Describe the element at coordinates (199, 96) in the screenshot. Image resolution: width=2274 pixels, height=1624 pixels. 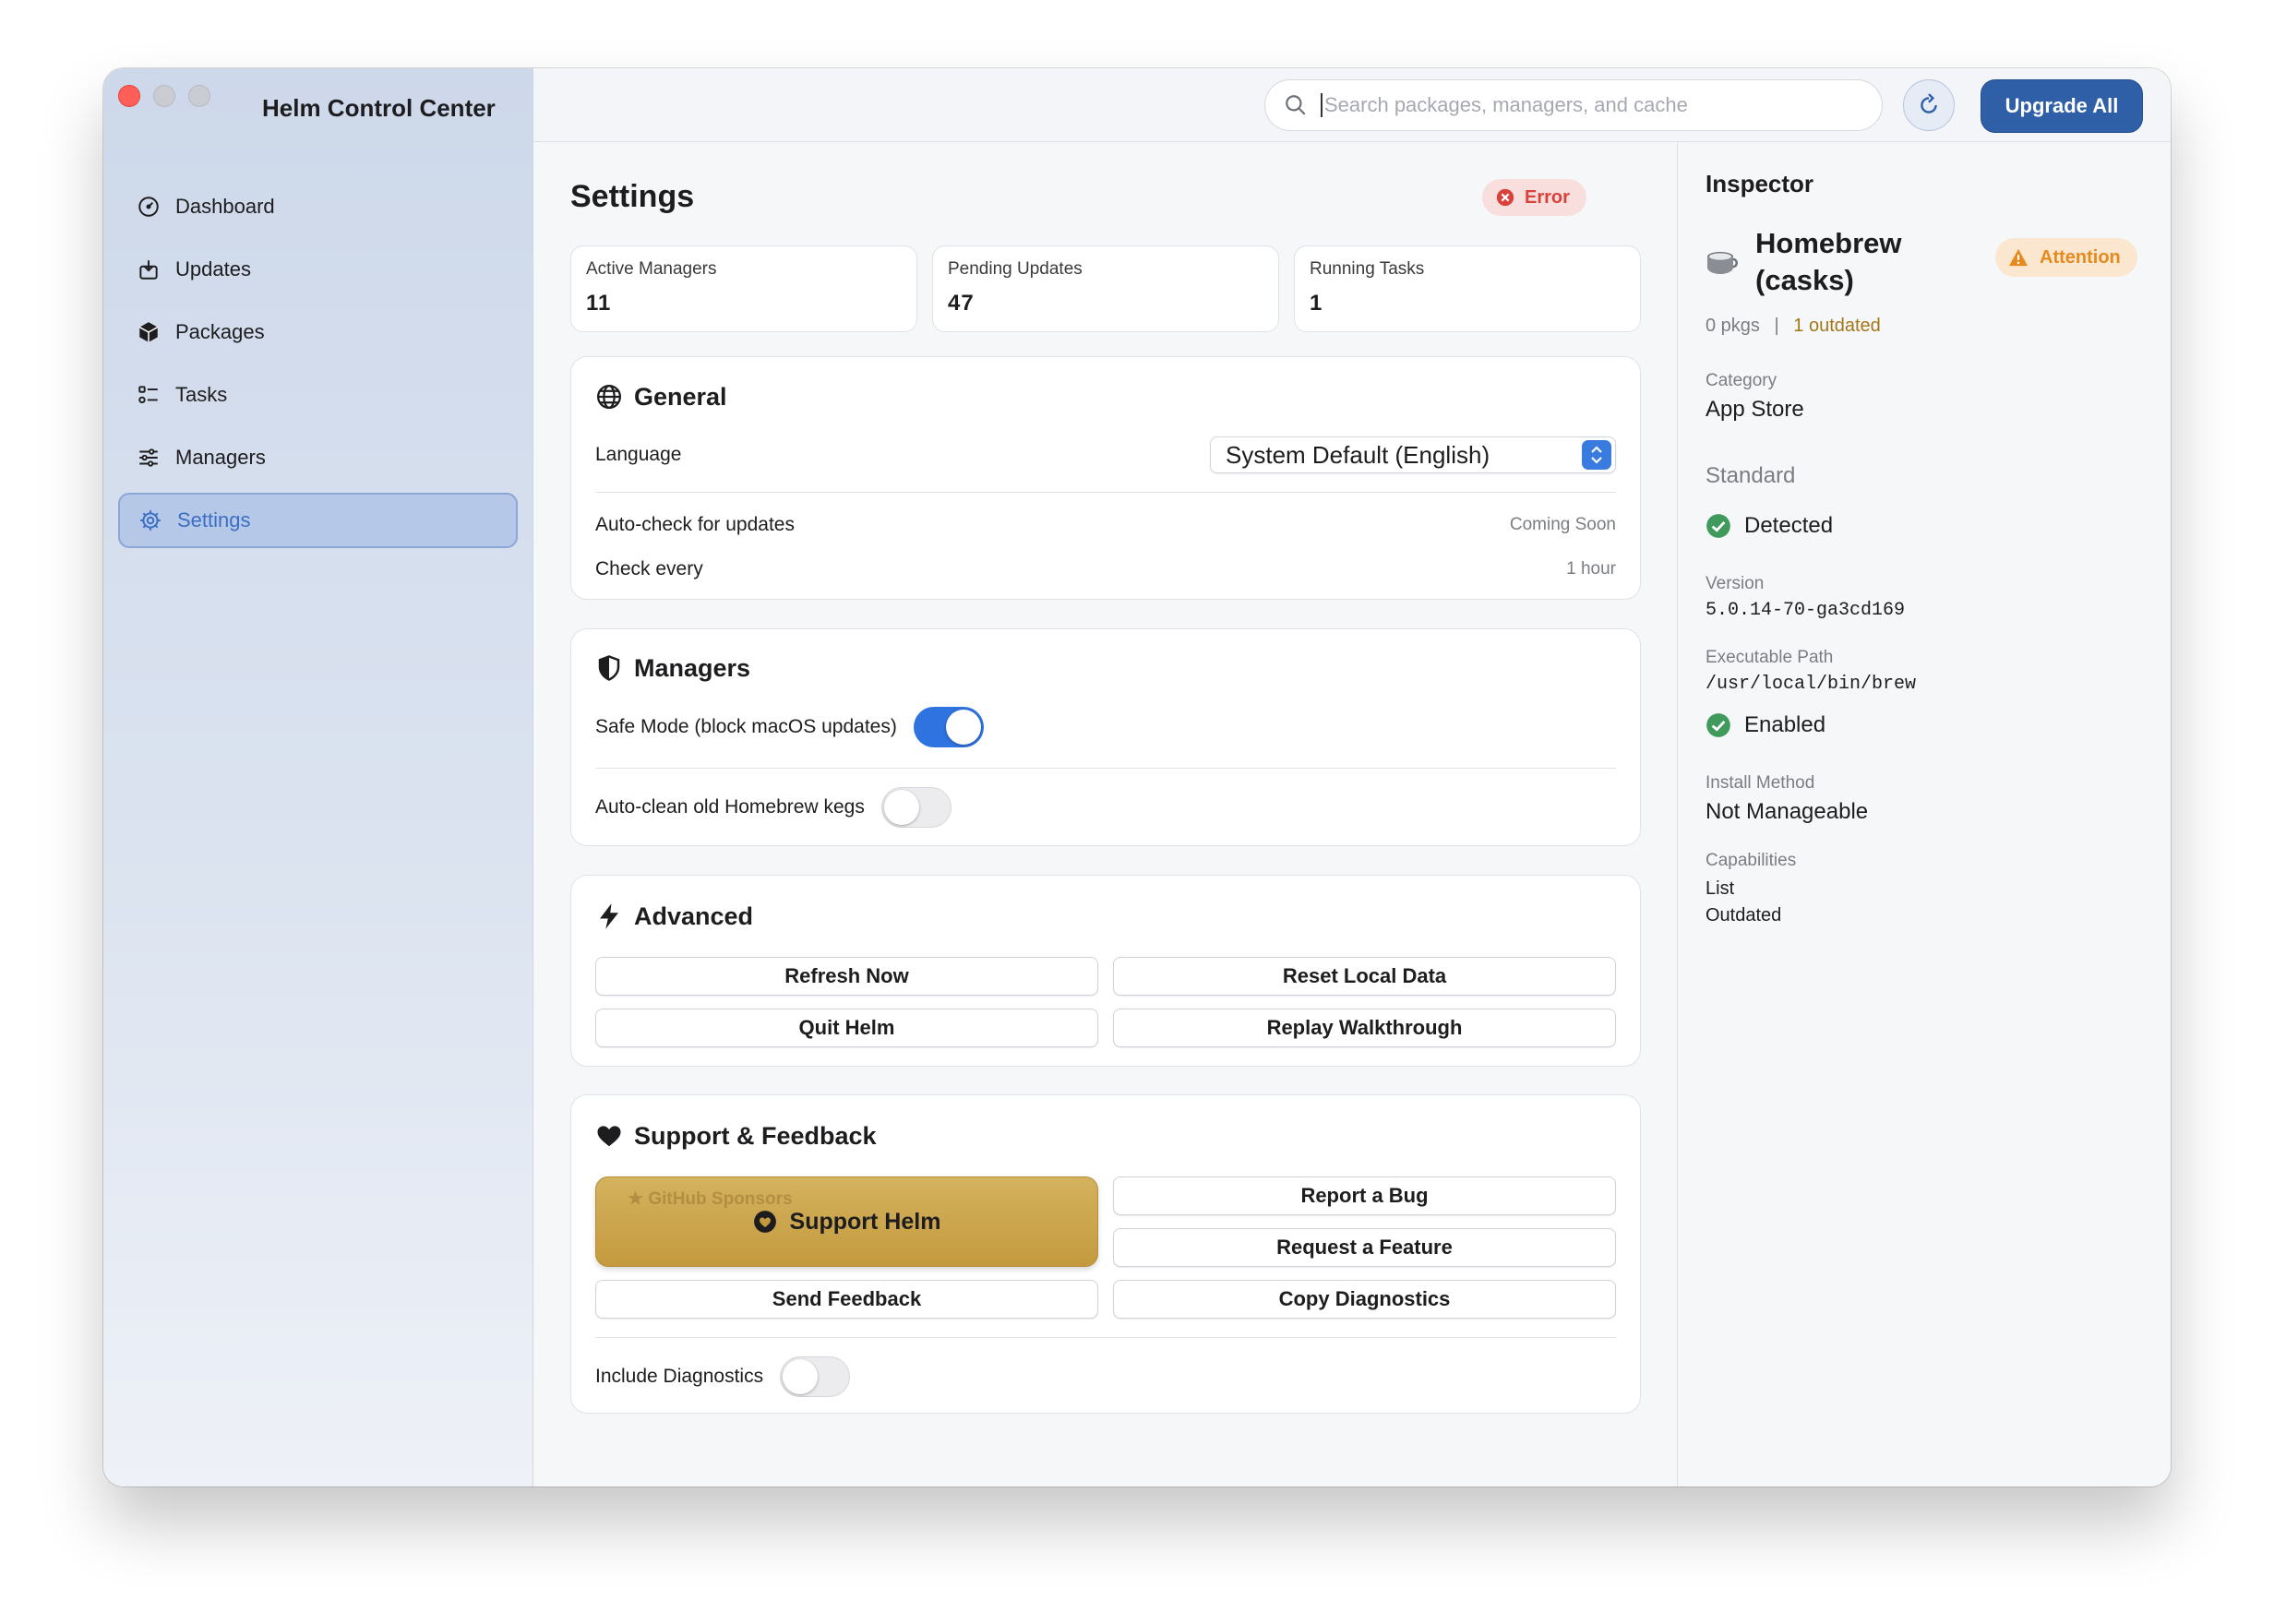
I see `zoom-window-button` at that location.